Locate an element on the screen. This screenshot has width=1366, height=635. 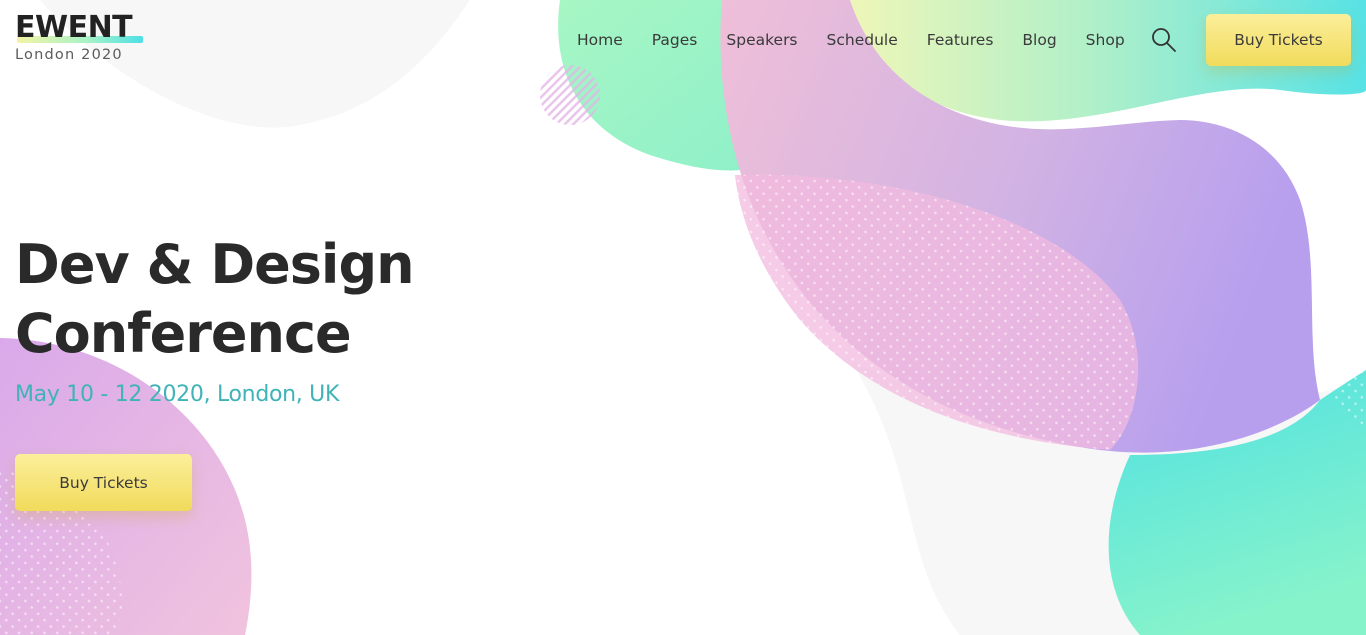
hero-buy-tickets-button: Buy Tickets is located at coordinates (103, 482).